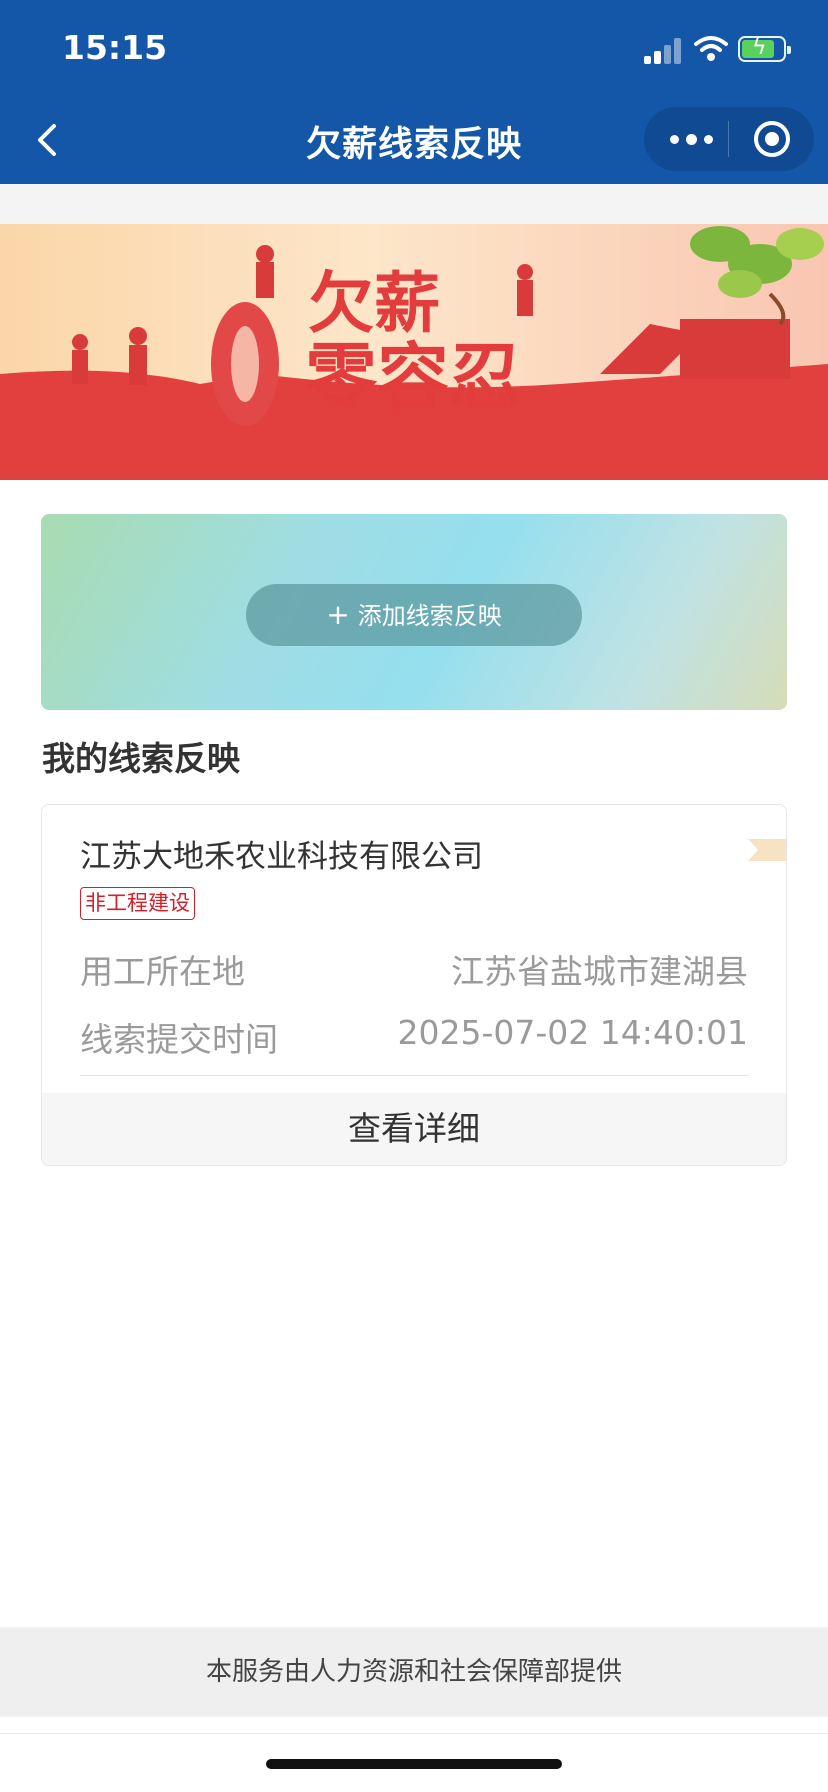 Image resolution: width=828 pixels, height=1792 pixels. What do you see at coordinates (162, 971) in the screenshot?
I see `location-label: 用工所在地` at bounding box center [162, 971].